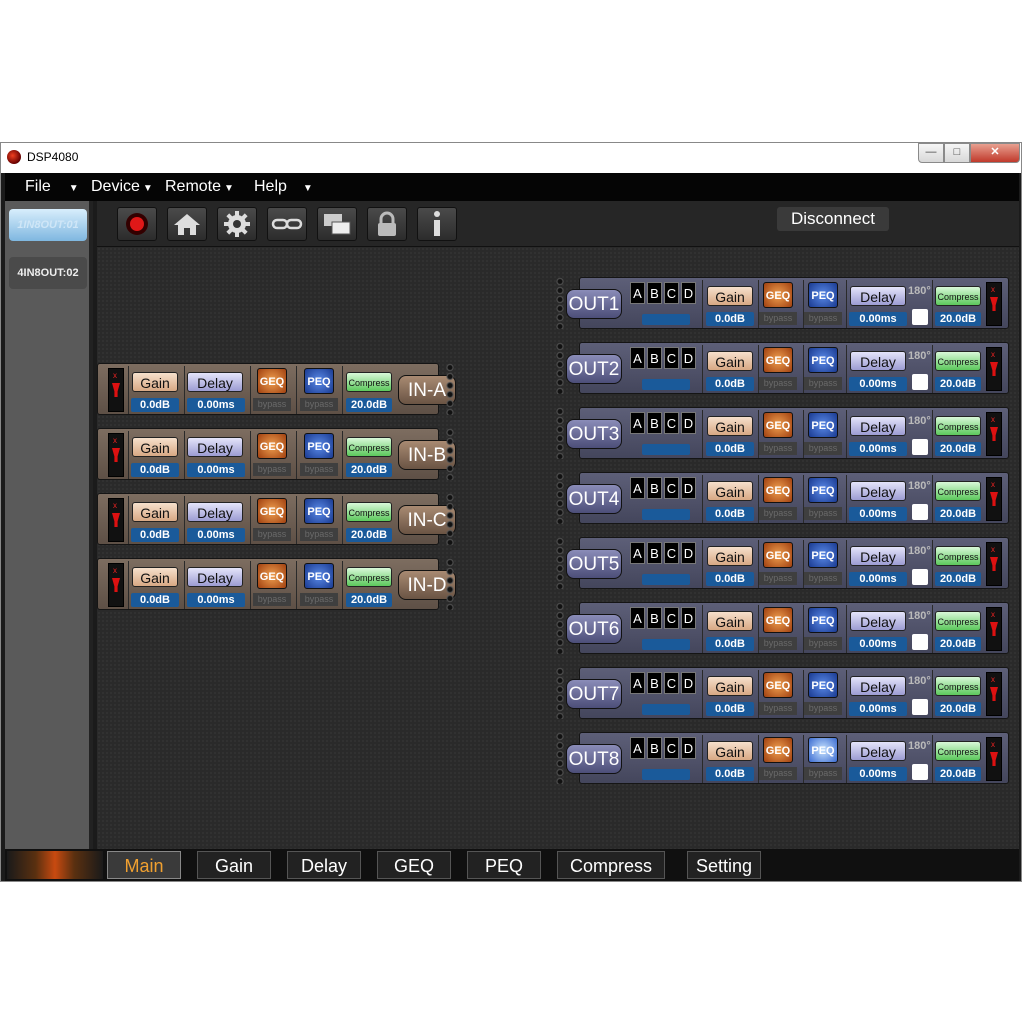 Image resolution: width=1022 pixels, height=1022 pixels. What do you see at coordinates (144, 865) in the screenshot?
I see `tab-main: Main` at bounding box center [144, 865].